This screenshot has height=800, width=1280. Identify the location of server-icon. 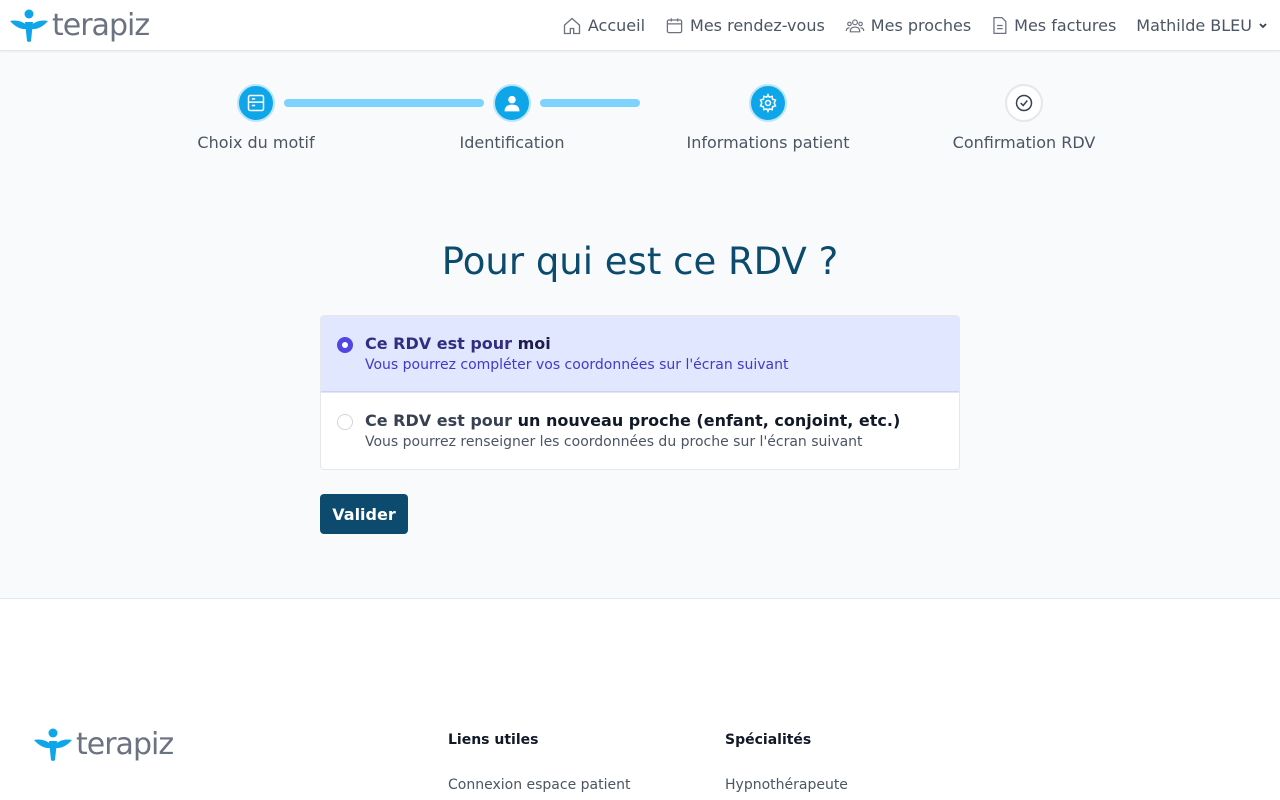
(256, 103).